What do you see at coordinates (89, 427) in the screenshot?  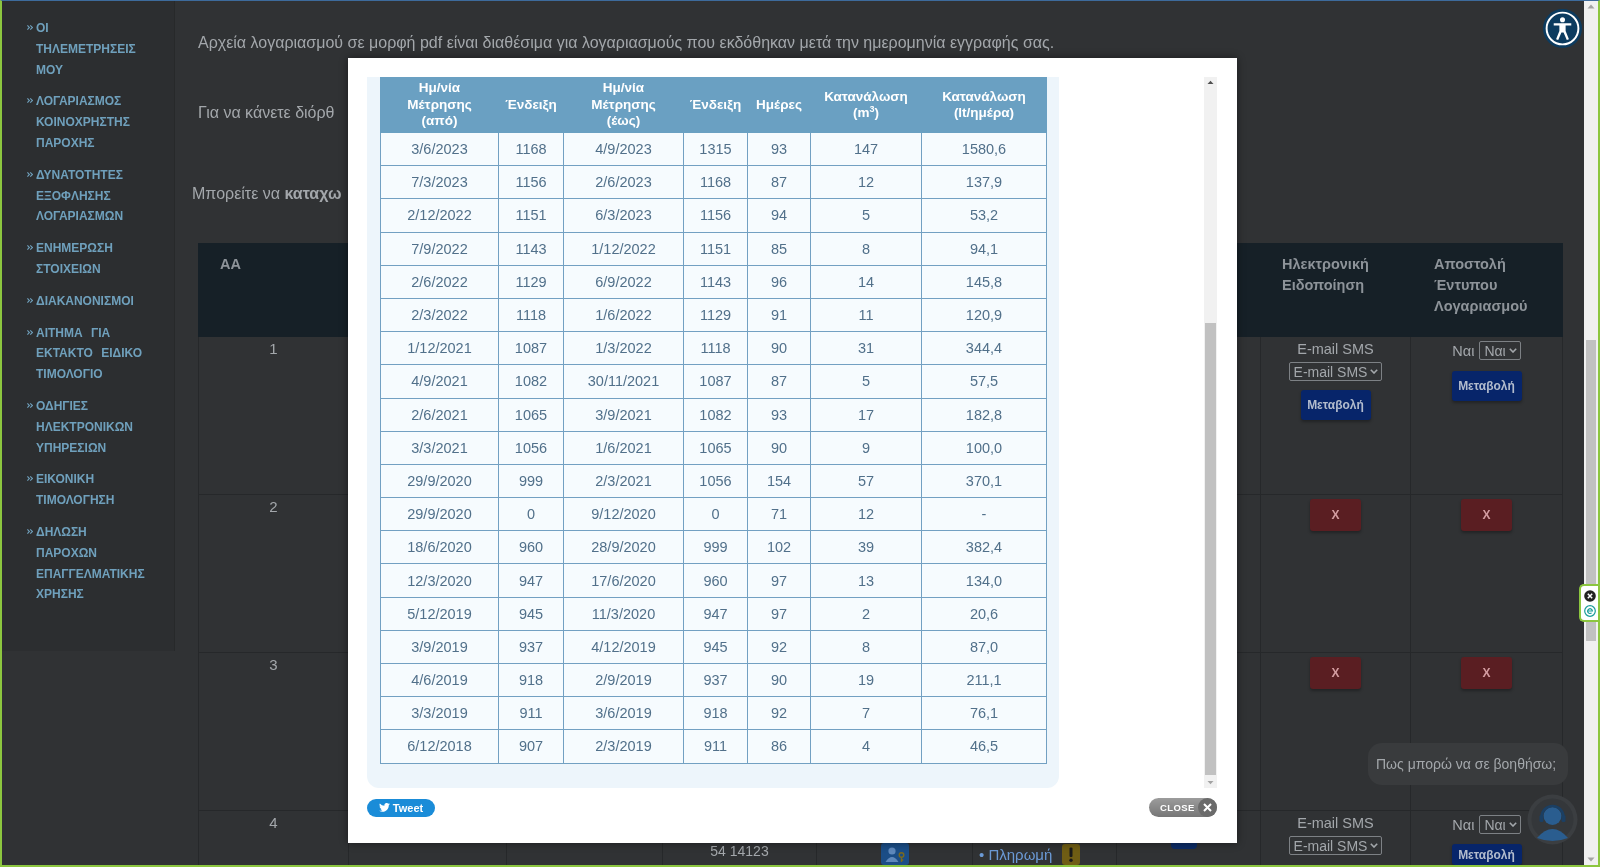 I see `sidebar-link: ΟΔΗΓΙΕΣ ΗΛΕΚΤΡΟΝΙΚΩΝ ΥΠΗΡΕΣΙΩΝ` at bounding box center [89, 427].